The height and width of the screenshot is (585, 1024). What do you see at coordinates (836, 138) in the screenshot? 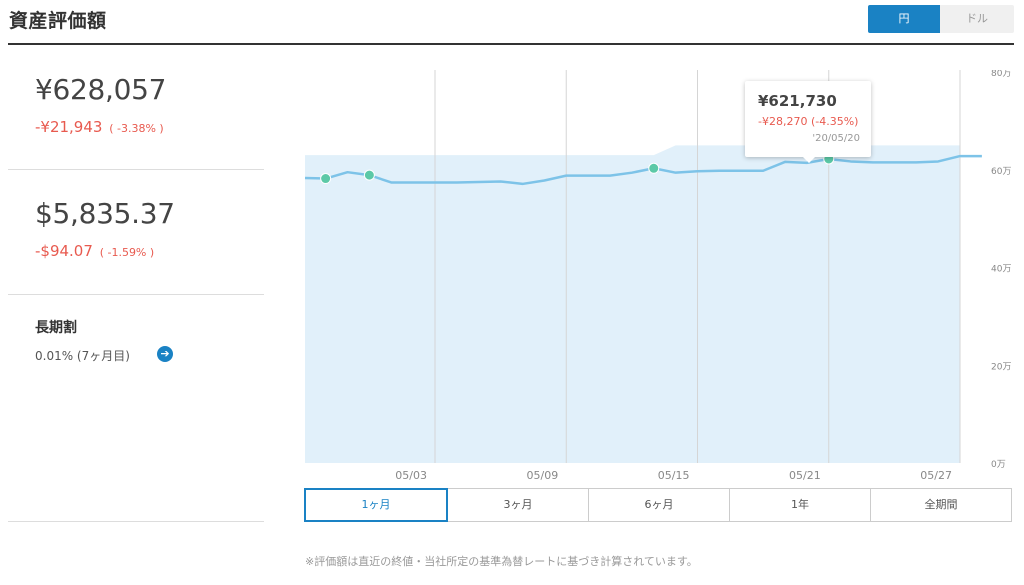
I see `tooltip-date: '20/05/20` at bounding box center [836, 138].